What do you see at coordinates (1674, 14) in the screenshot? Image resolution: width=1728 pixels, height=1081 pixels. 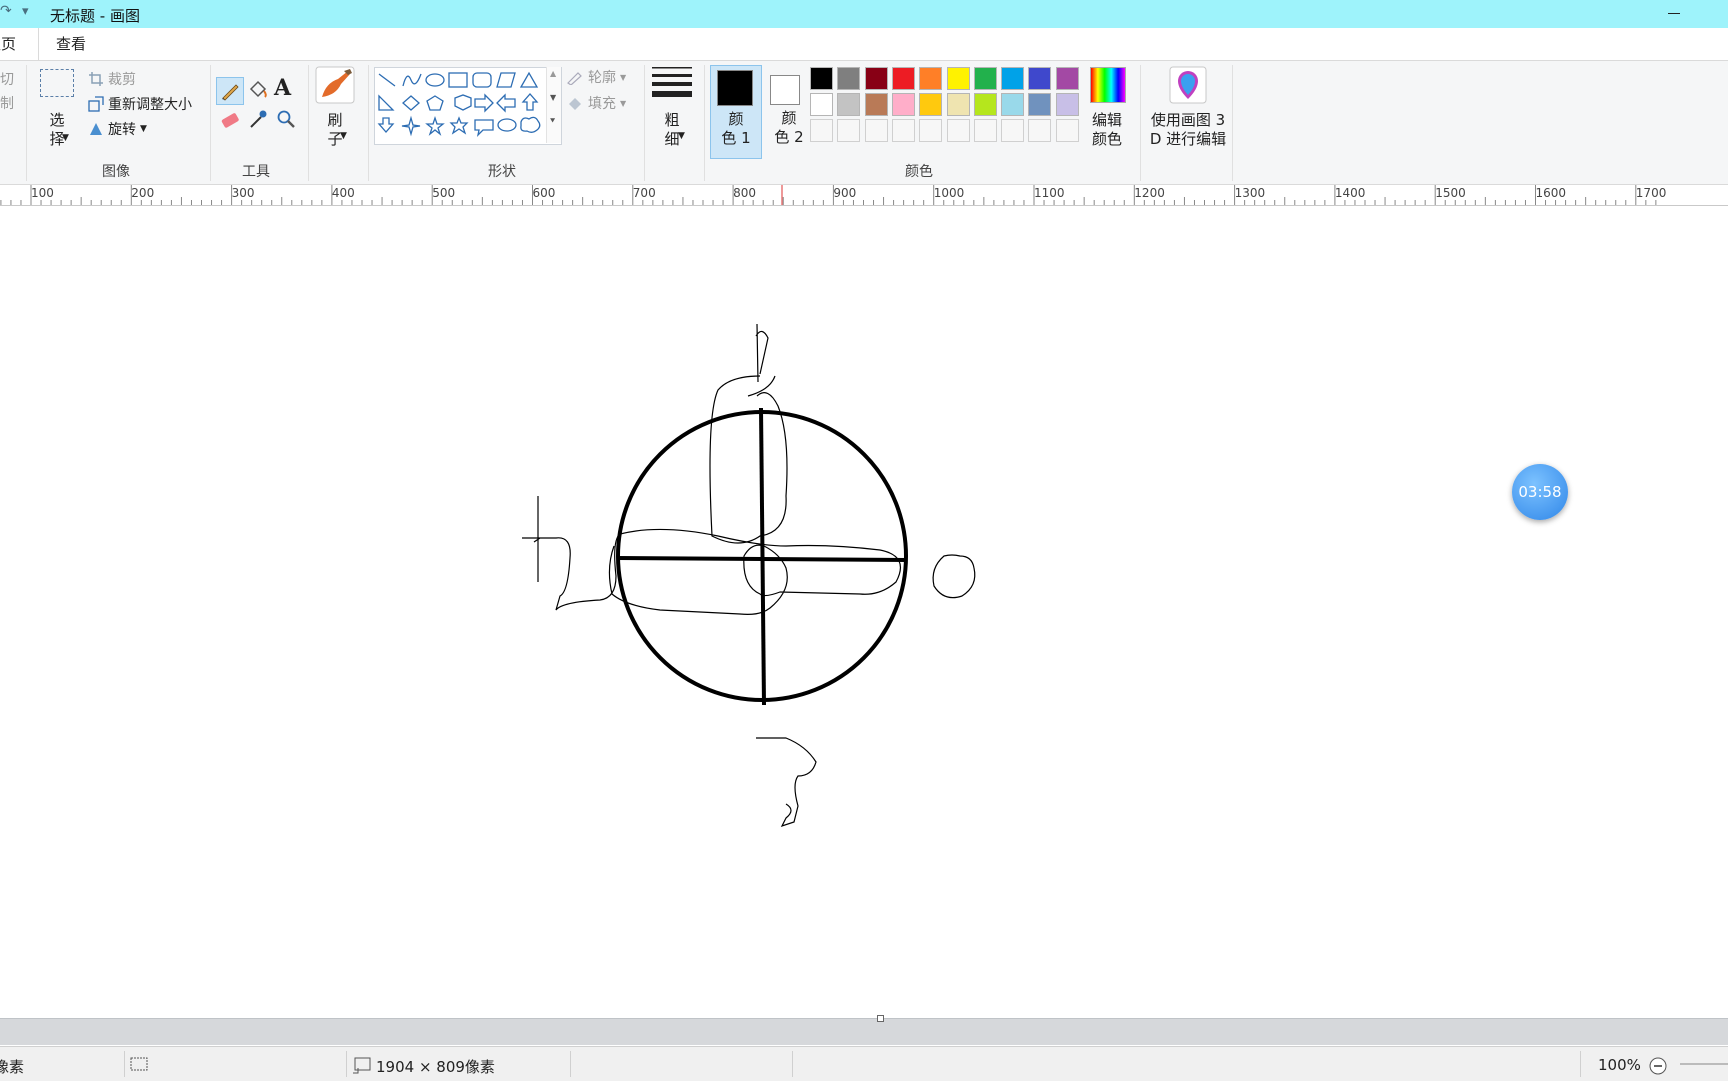 I see `minimize-button` at bounding box center [1674, 14].